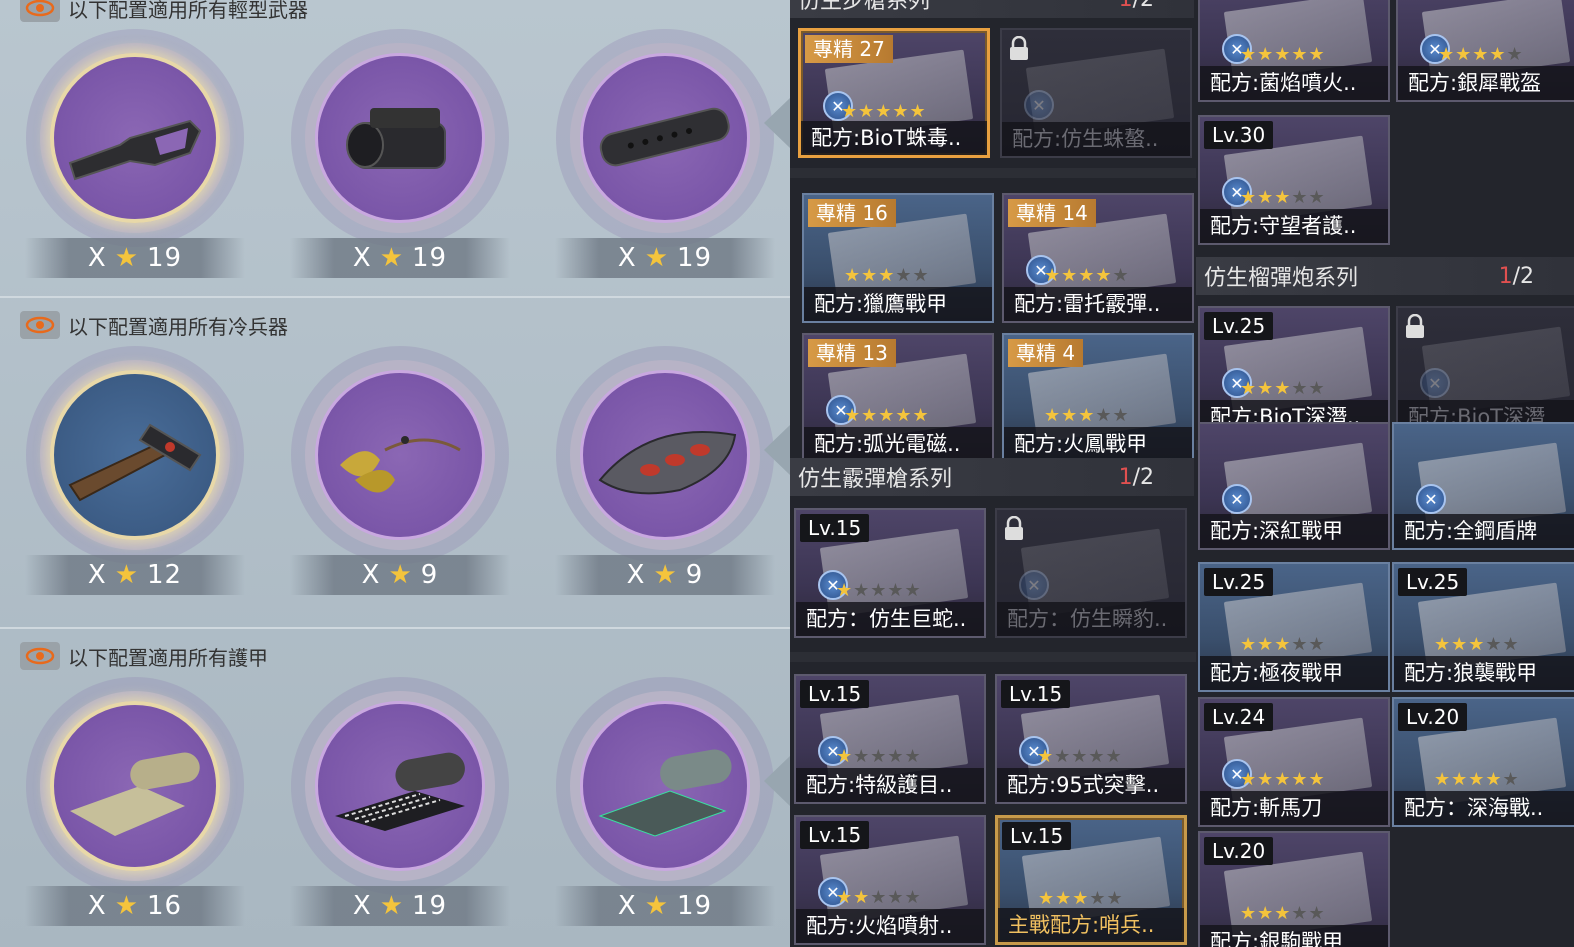 Image resolution: width=1574 pixels, height=947 pixels. What do you see at coordinates (400, 791) in the screenshot?
I see `fiber-roll-icon` at bounding box center [400, 791].